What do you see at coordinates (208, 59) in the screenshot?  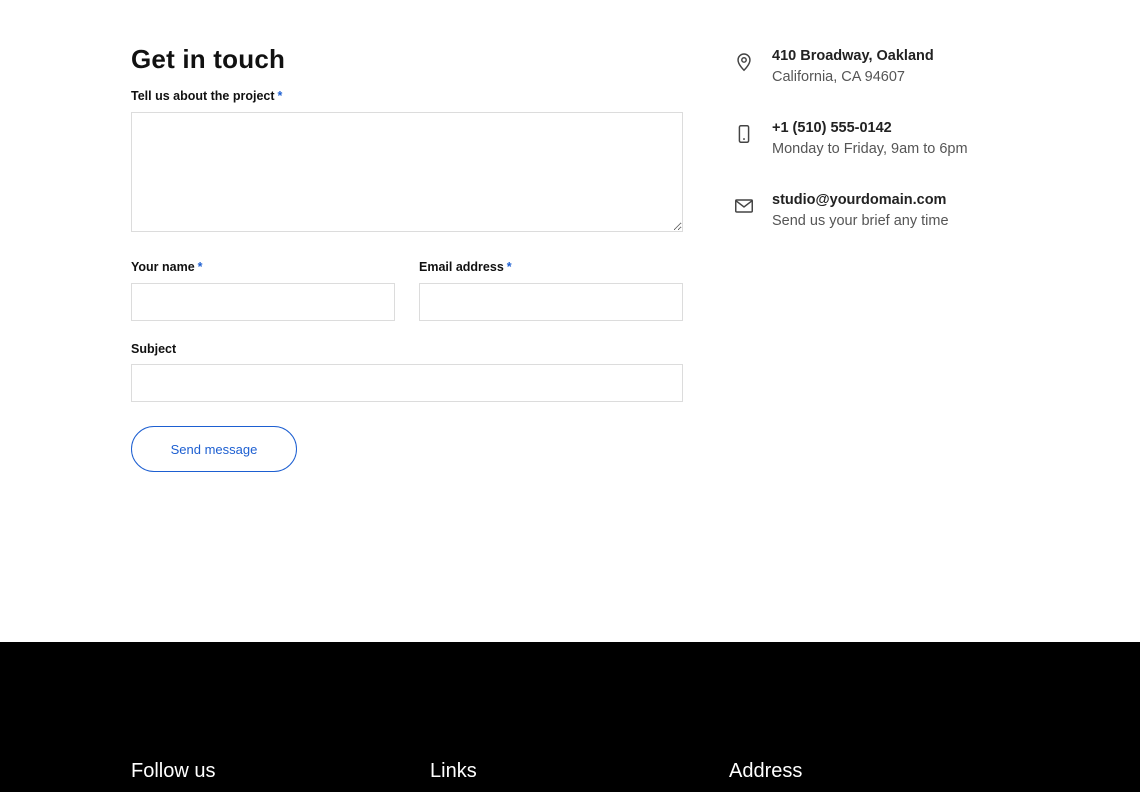 I see `page-title: Get in touch` at bounding box center [208, 59].